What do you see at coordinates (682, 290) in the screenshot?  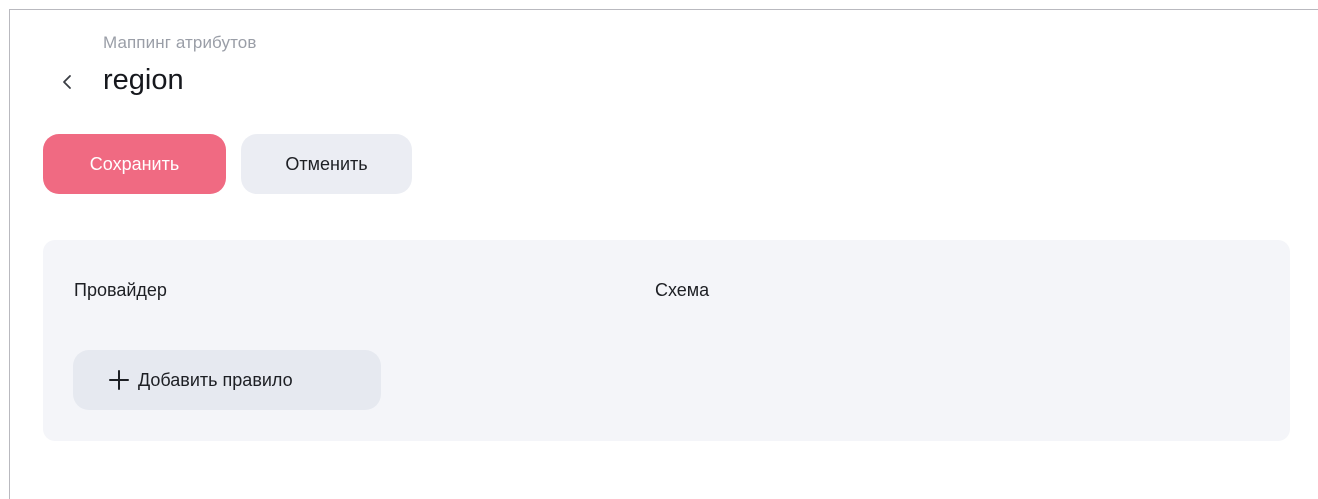 I see `column-header-schema: Схема` at bounding box center [682, 290].